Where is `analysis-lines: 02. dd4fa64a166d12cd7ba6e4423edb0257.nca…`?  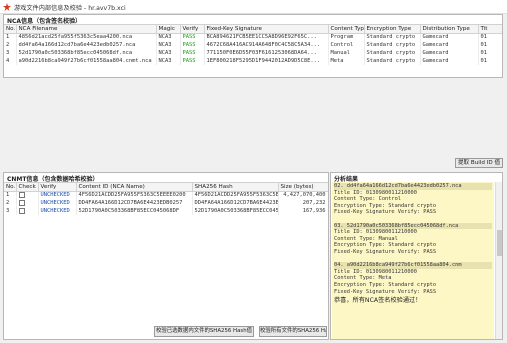 analysis-lines: 02. dd4fa64a166d12cd7ba6e4423edb0257.nca… is located at coordinates (413, 239).